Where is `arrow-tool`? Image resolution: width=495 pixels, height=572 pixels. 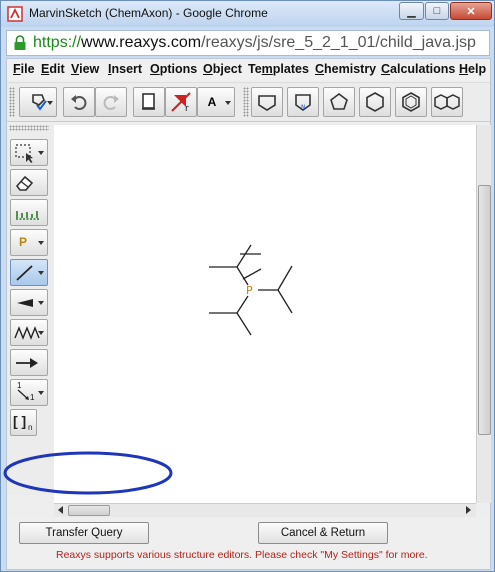
arrow-tool is located at coordinates (29, 362).